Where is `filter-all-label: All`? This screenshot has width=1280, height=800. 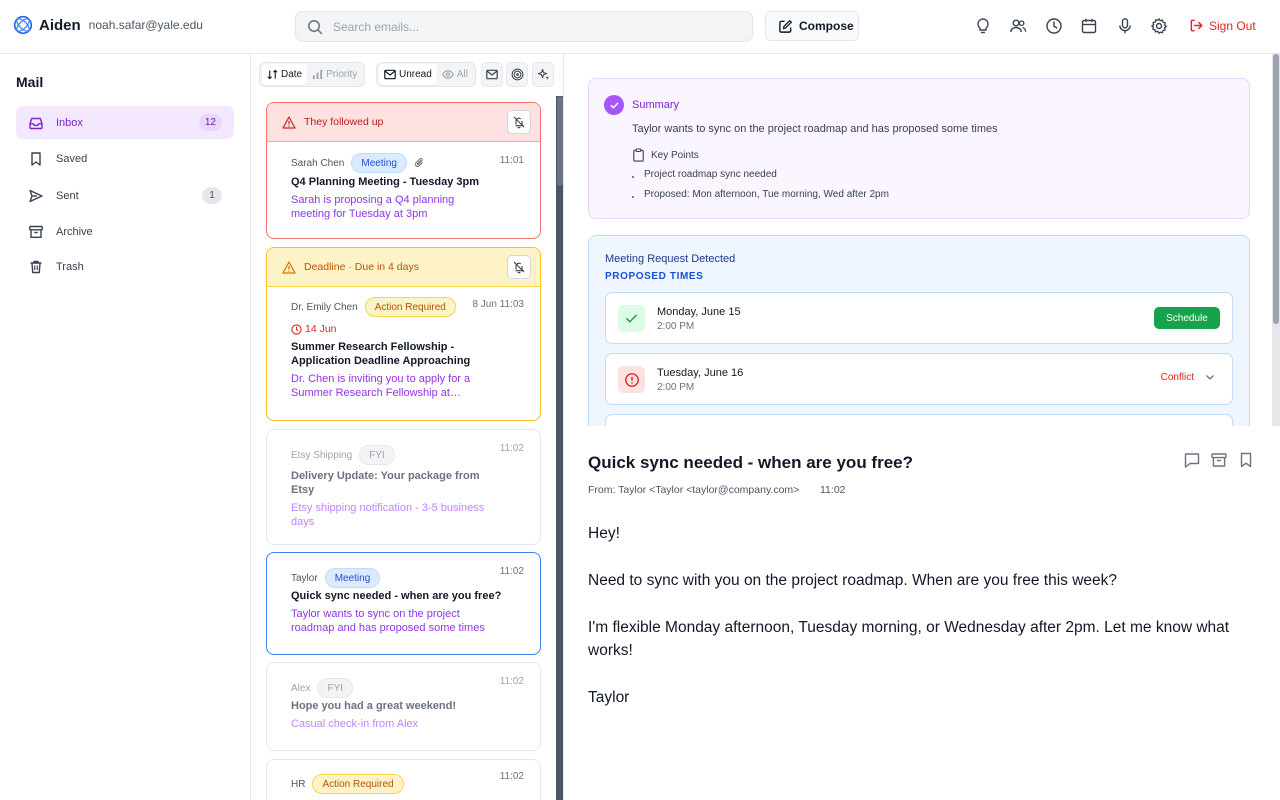 filter-all-label: All is located at coordinates (462, 74).